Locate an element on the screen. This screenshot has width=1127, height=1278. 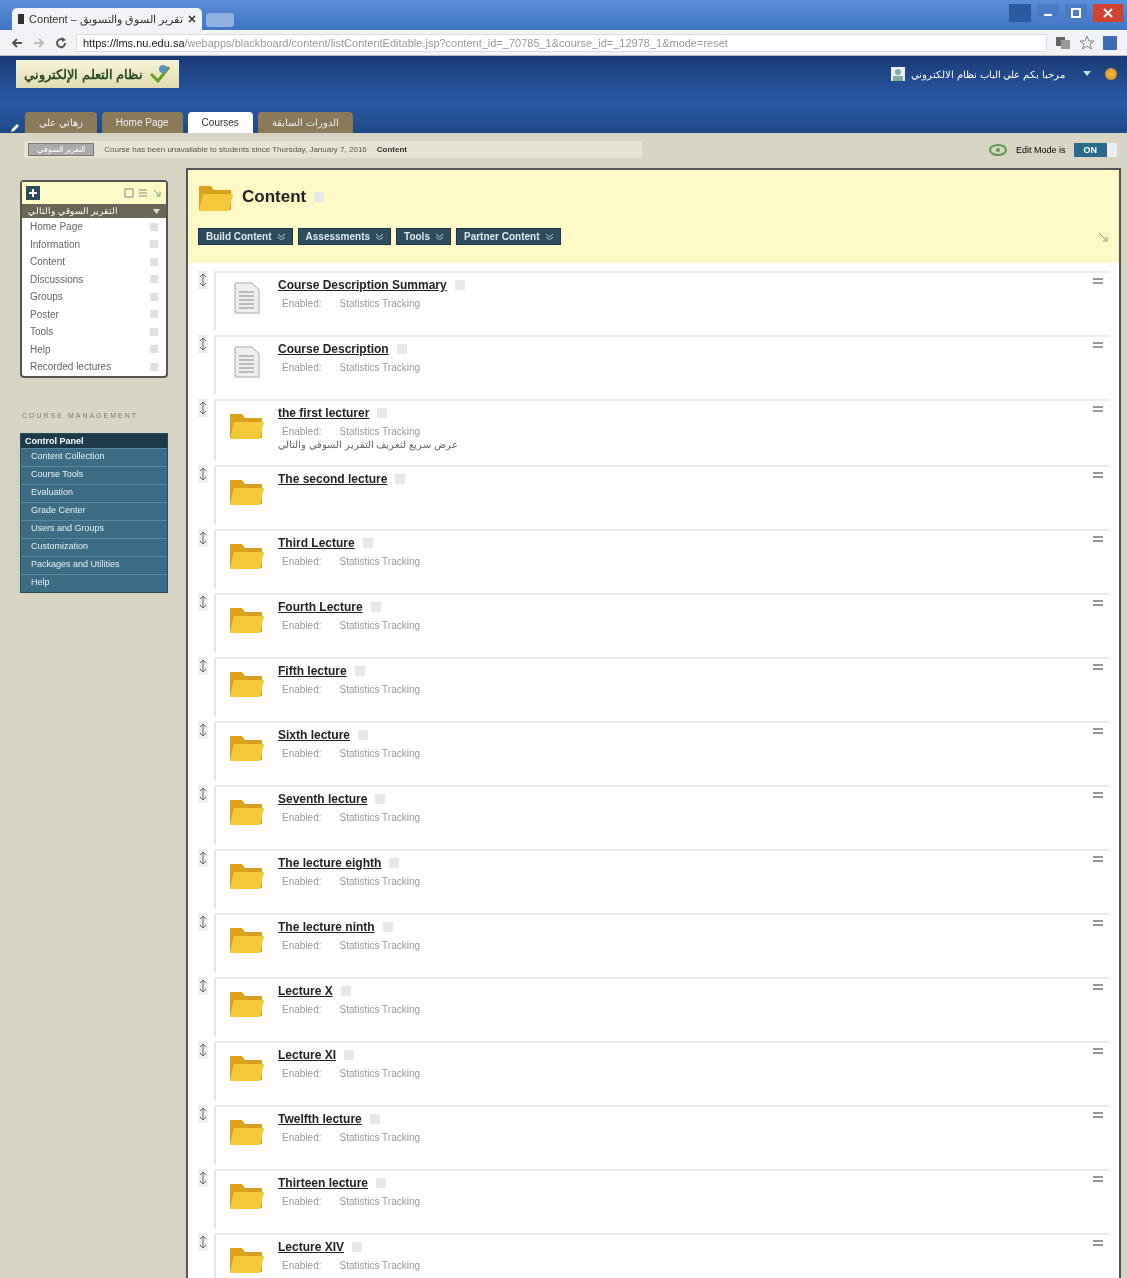
nav-tab: Courses is located at coordinates (220, 122).